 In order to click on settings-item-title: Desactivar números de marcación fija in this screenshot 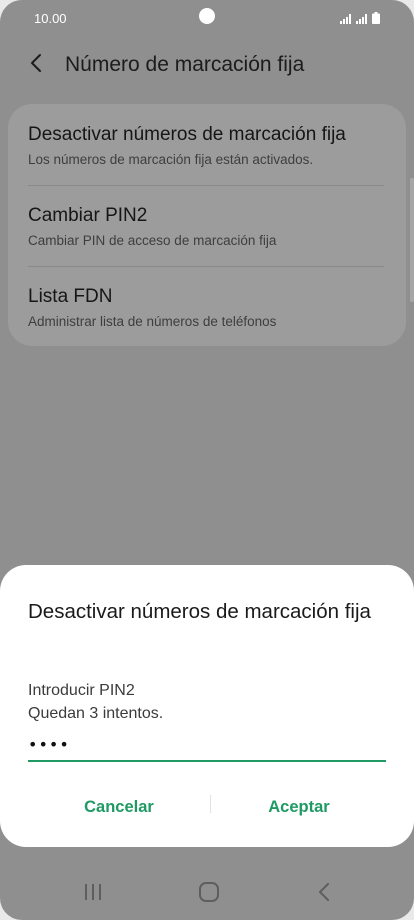, I will do `click(187, 134)`.